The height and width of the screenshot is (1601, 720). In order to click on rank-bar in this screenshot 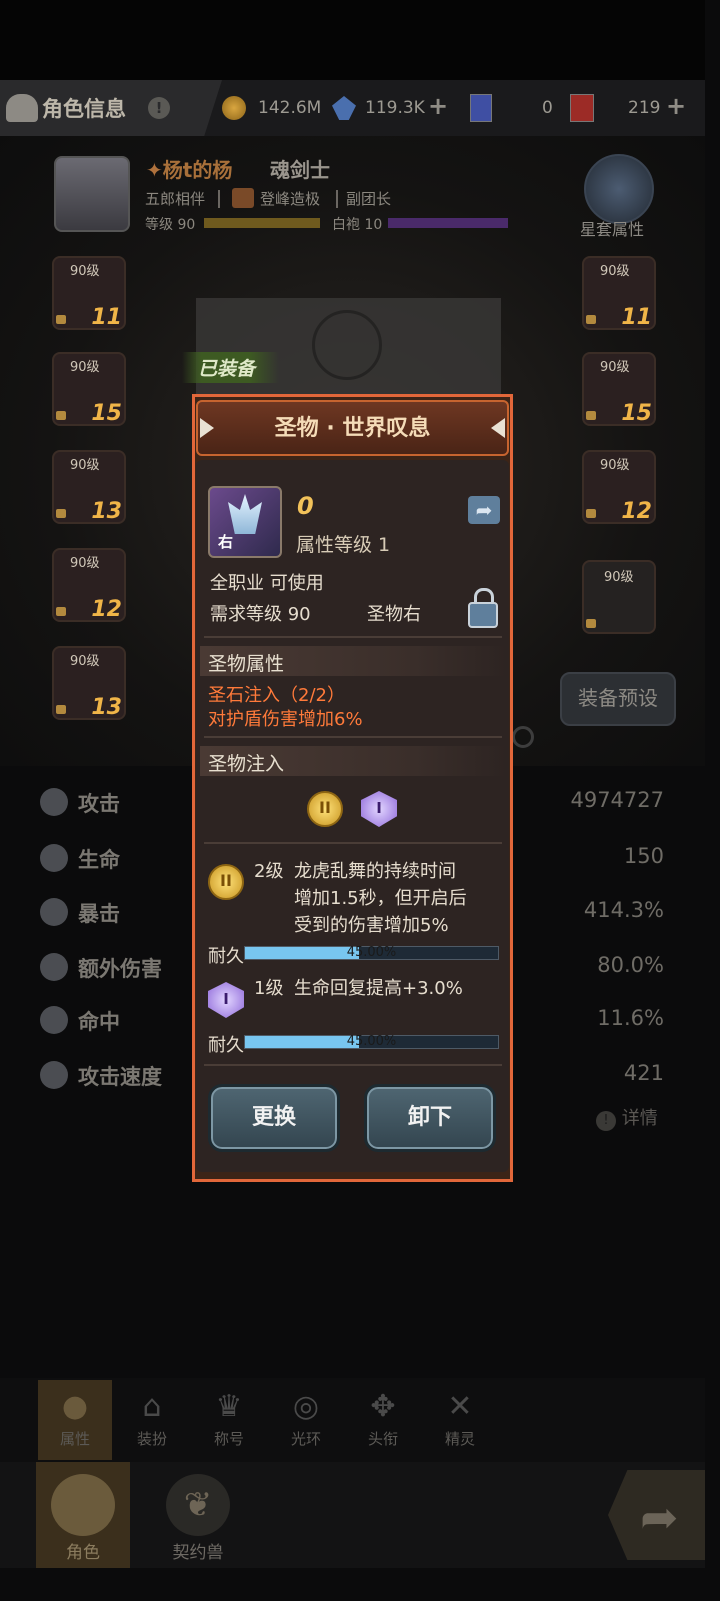, I will do `click(448, 223)`.